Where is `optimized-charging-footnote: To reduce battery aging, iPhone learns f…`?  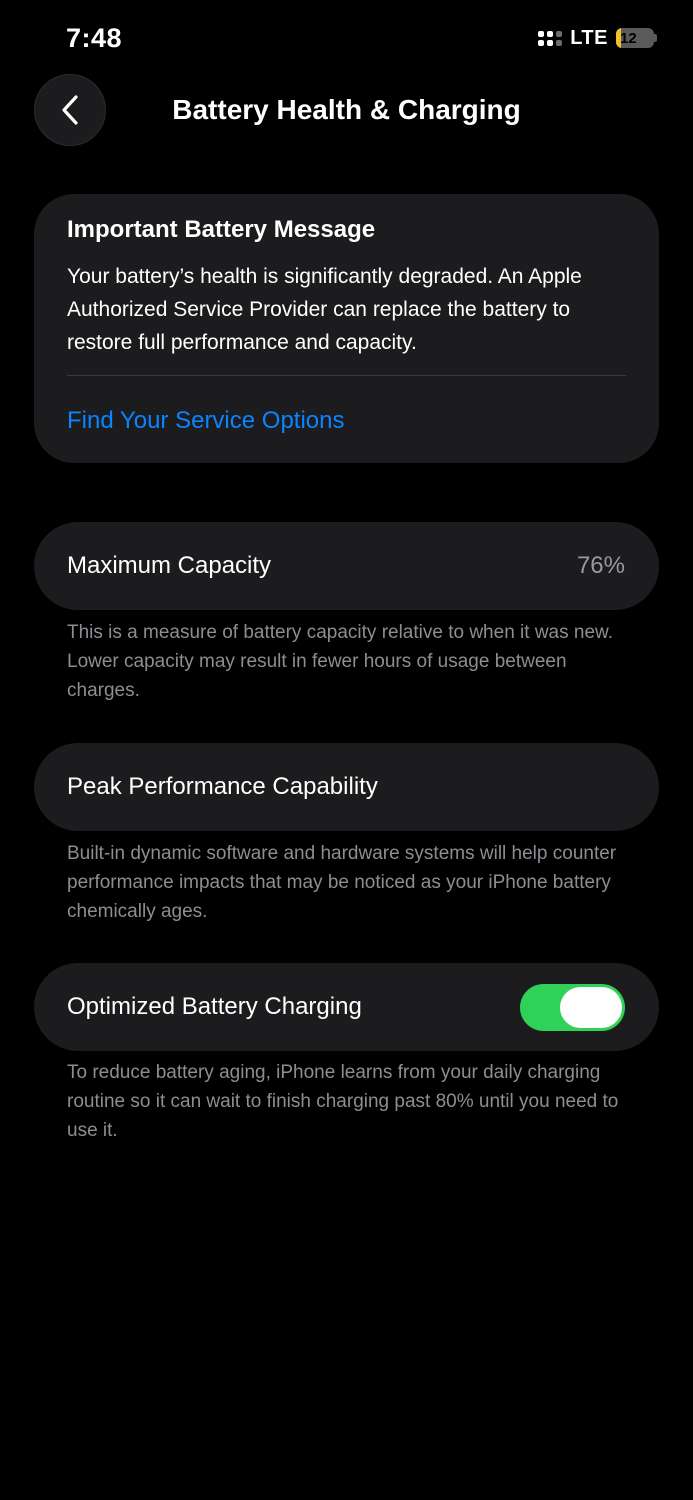 optimized-charging-footnote: To reduce battery aging, iPhone learns f… is located at coordinates (343, 1101).